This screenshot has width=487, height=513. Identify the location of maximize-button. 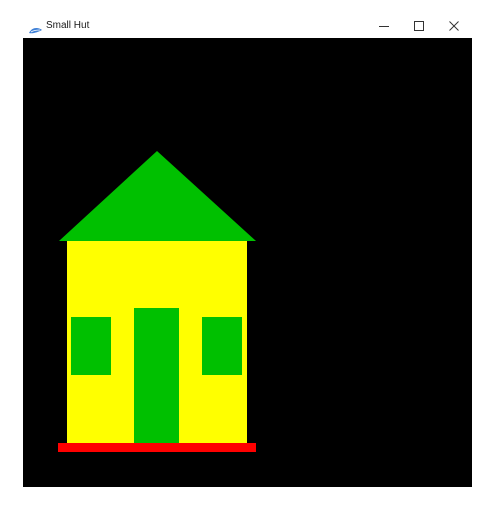
(419, 26).